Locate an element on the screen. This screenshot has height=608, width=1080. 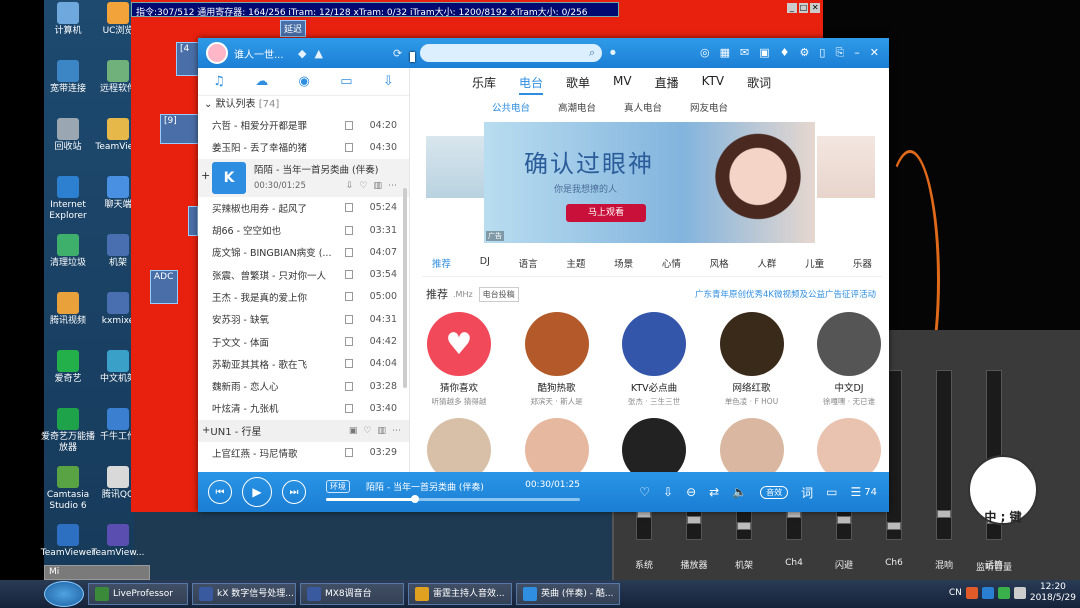
dsp-block-adc: ADC is located at coordinates (164, 287).